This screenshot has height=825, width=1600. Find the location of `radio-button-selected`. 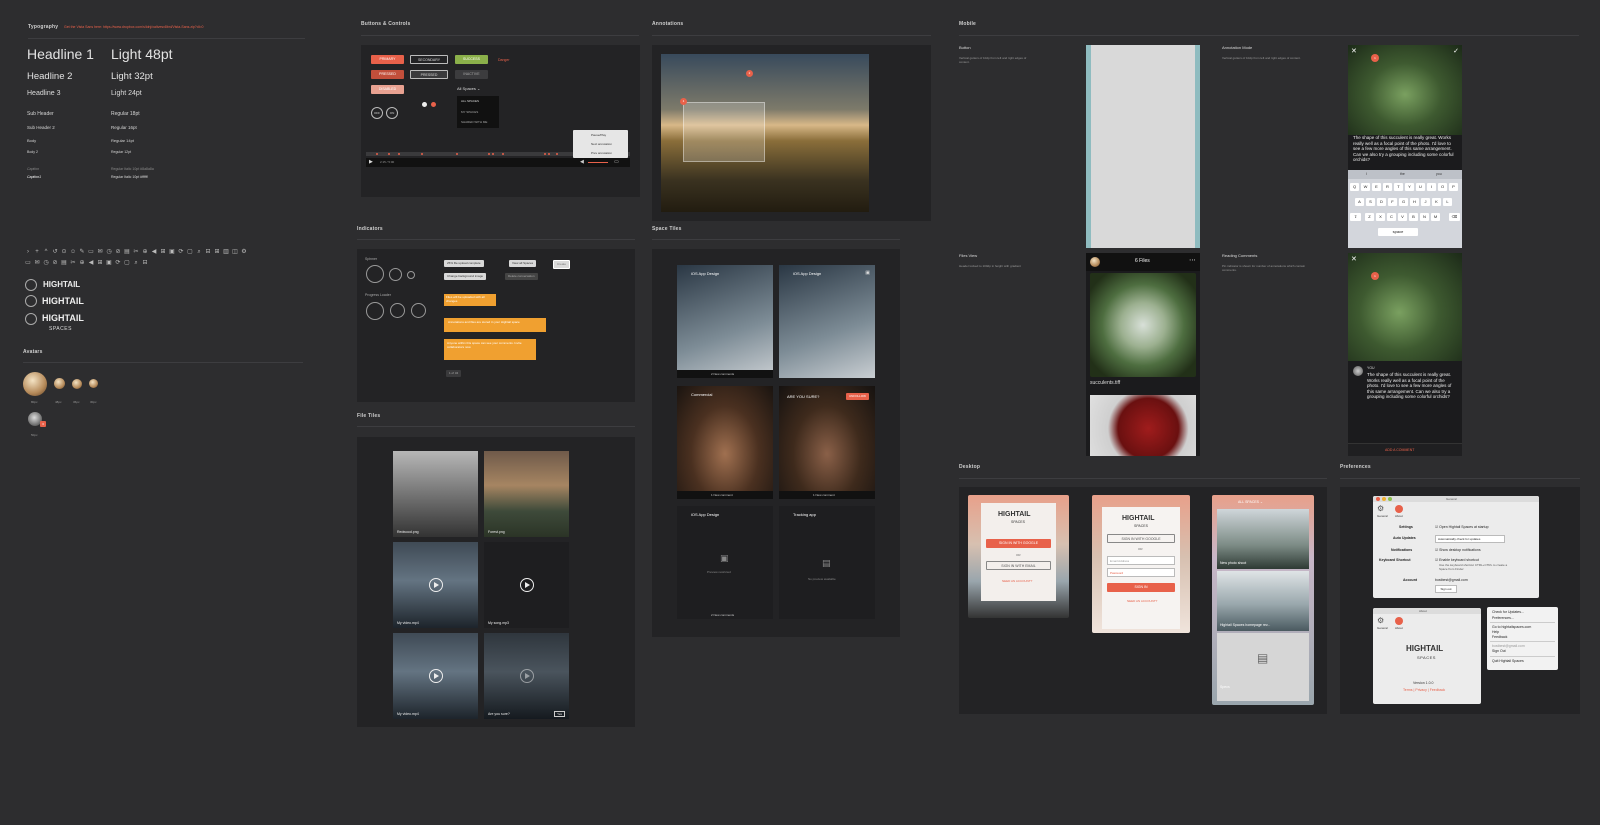

radio-button-selected is located at coordinates (433, 104).